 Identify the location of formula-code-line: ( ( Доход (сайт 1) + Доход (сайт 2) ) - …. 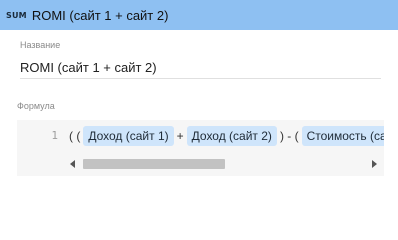
(225, 136).